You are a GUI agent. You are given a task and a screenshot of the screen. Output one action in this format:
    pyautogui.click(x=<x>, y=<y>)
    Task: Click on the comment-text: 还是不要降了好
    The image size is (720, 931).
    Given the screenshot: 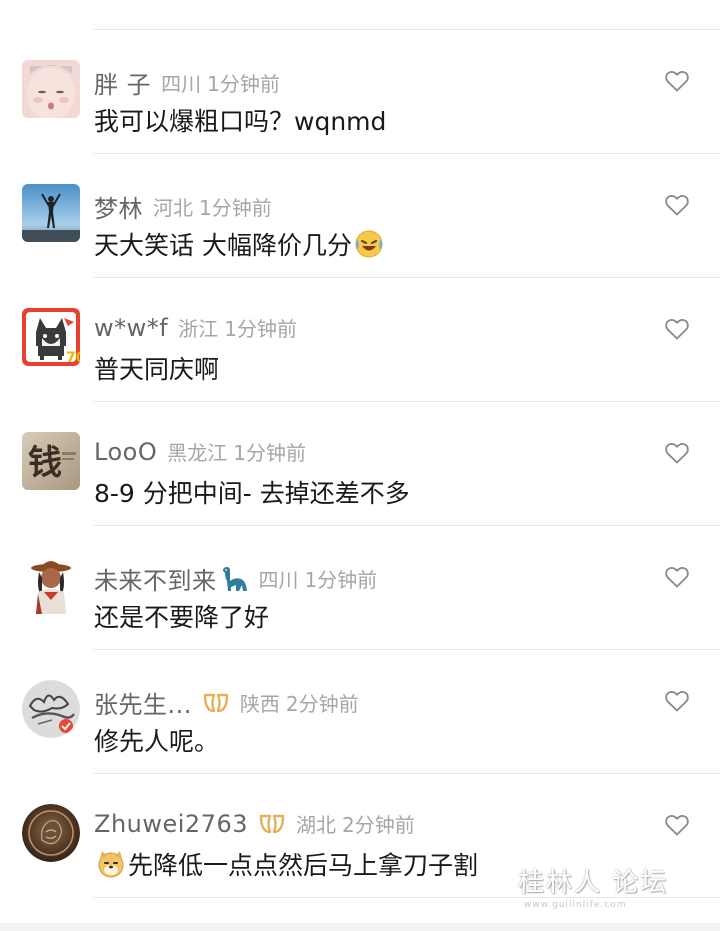 What is the action you would take?
    pyautogui.click(x=181, y=616)
    